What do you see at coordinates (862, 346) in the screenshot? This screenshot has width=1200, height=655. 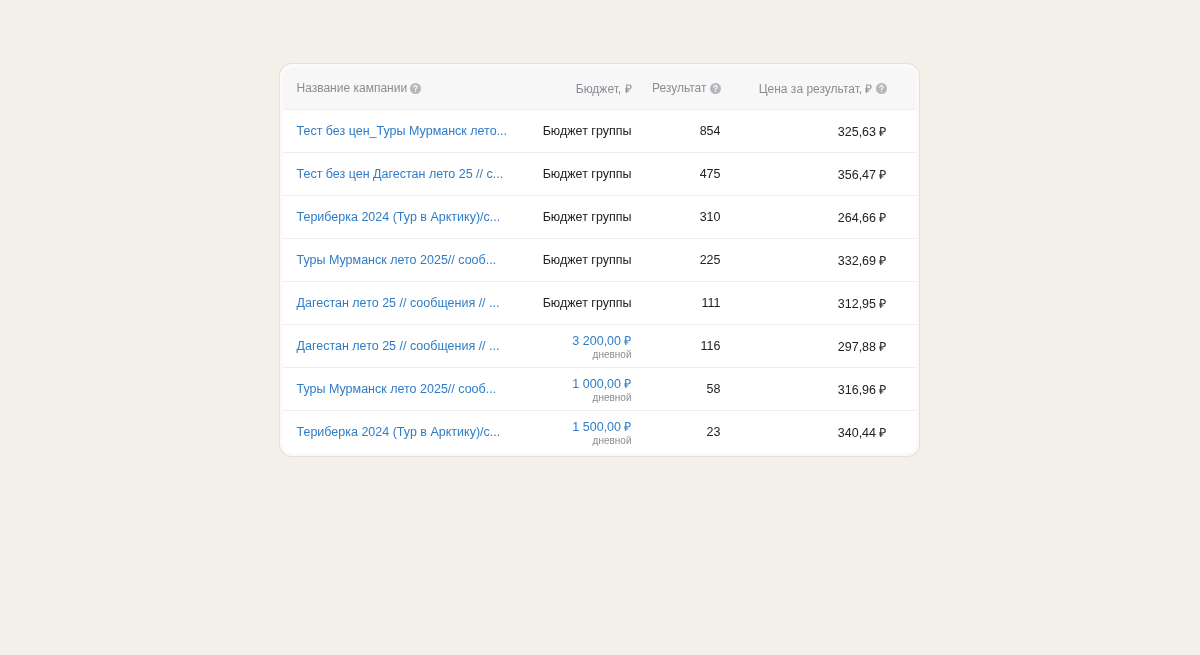 I see `price-cell-text: 297,88 ₽` at bounding box center [862, 346].